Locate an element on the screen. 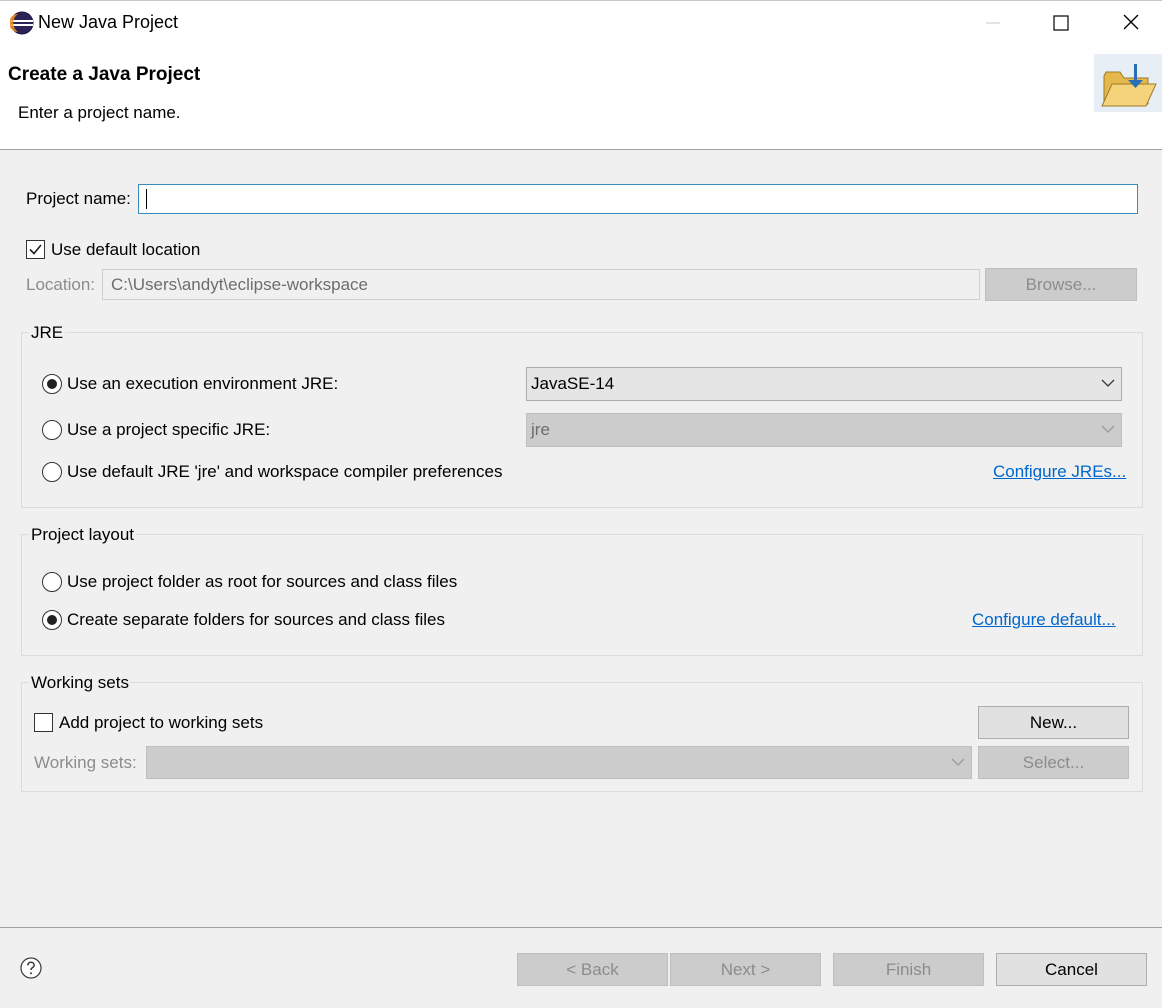 This screenshot has width=1162, height=1008. project-specific-jre-value: jre is located at coordinates (540, 429).